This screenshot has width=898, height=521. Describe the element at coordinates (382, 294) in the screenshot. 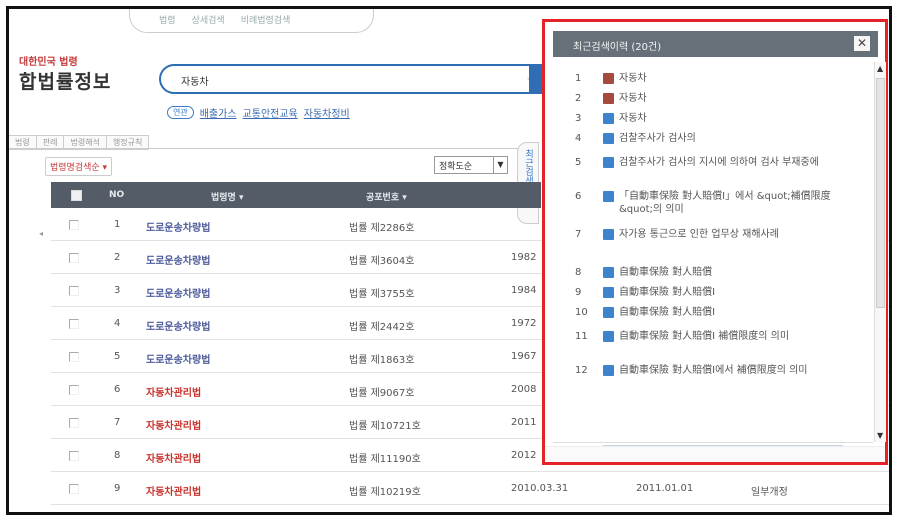

I see `promulgation-number: 법률 제3755호` at that location.